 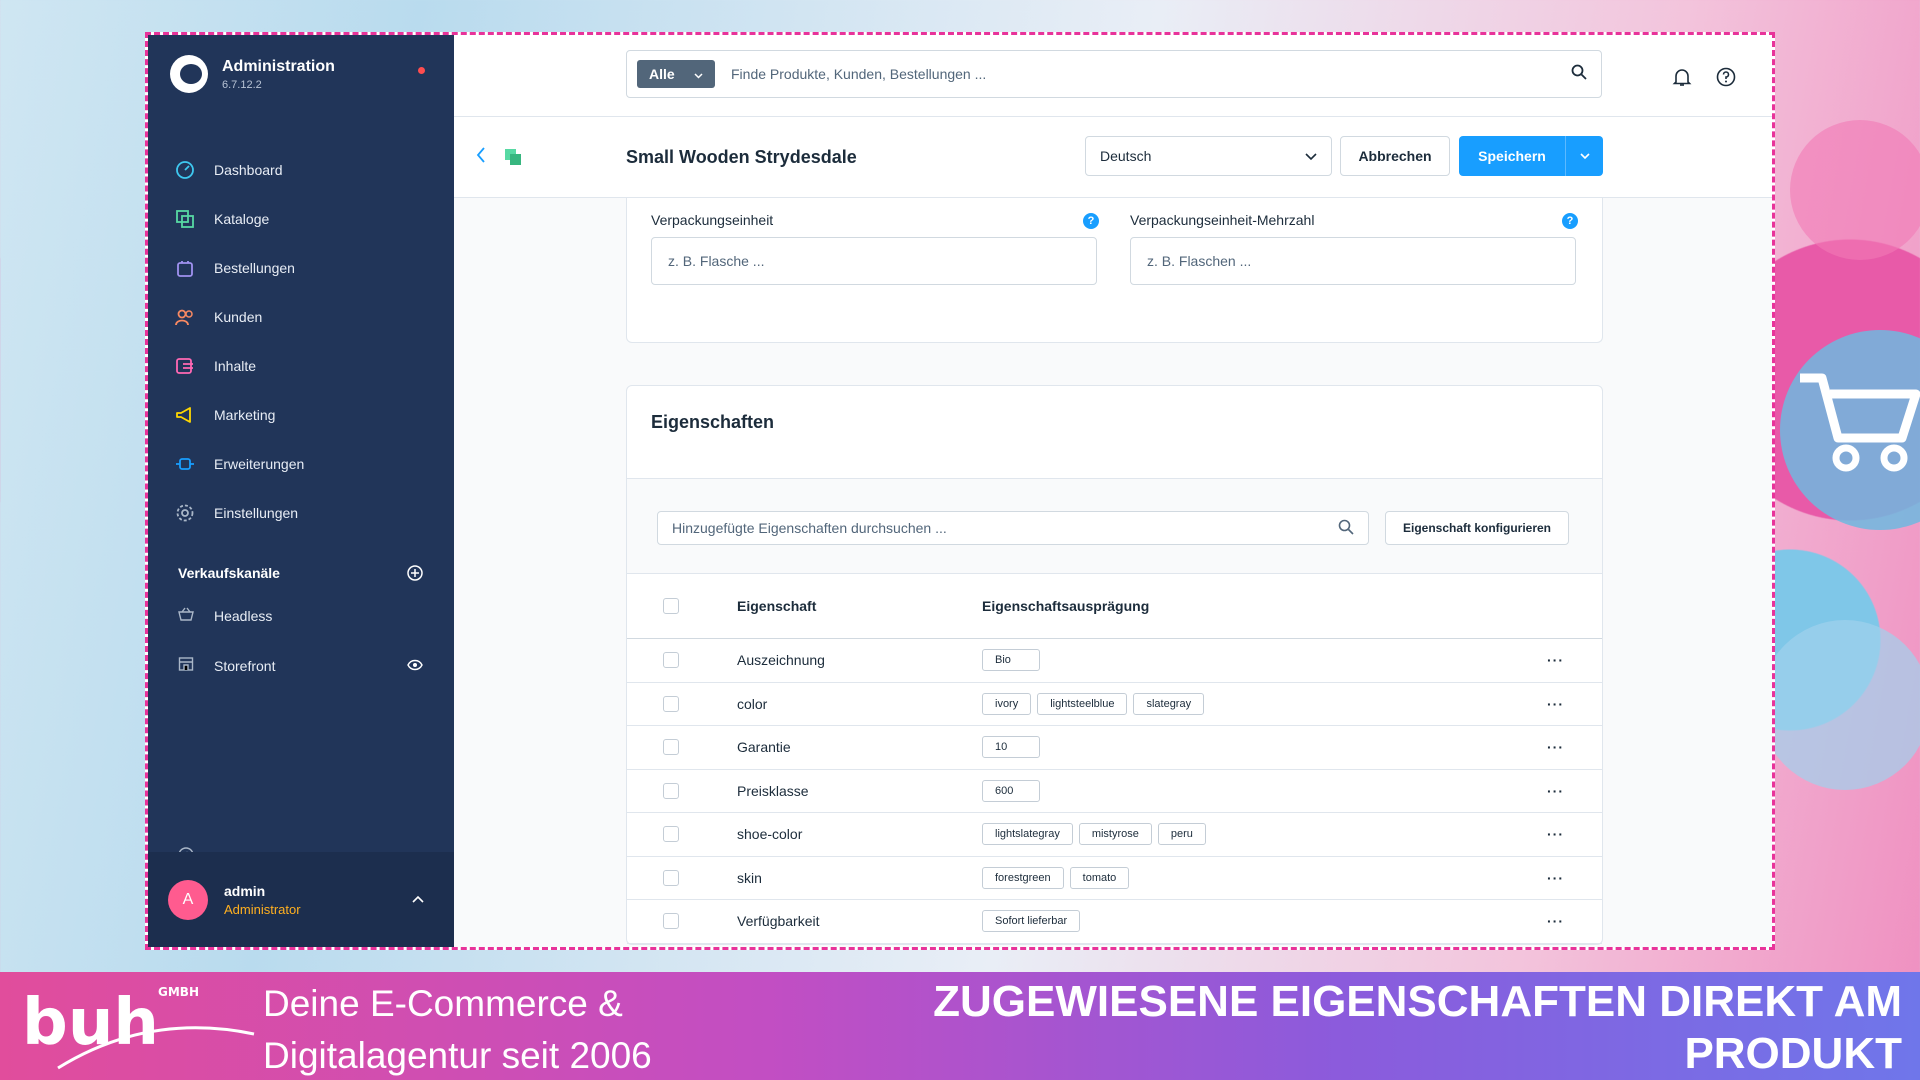 What do you see at coordinates (301, 899) in the screenshot?
I see `user-menu: A admin Administrator` at bounding box center [301, 899].